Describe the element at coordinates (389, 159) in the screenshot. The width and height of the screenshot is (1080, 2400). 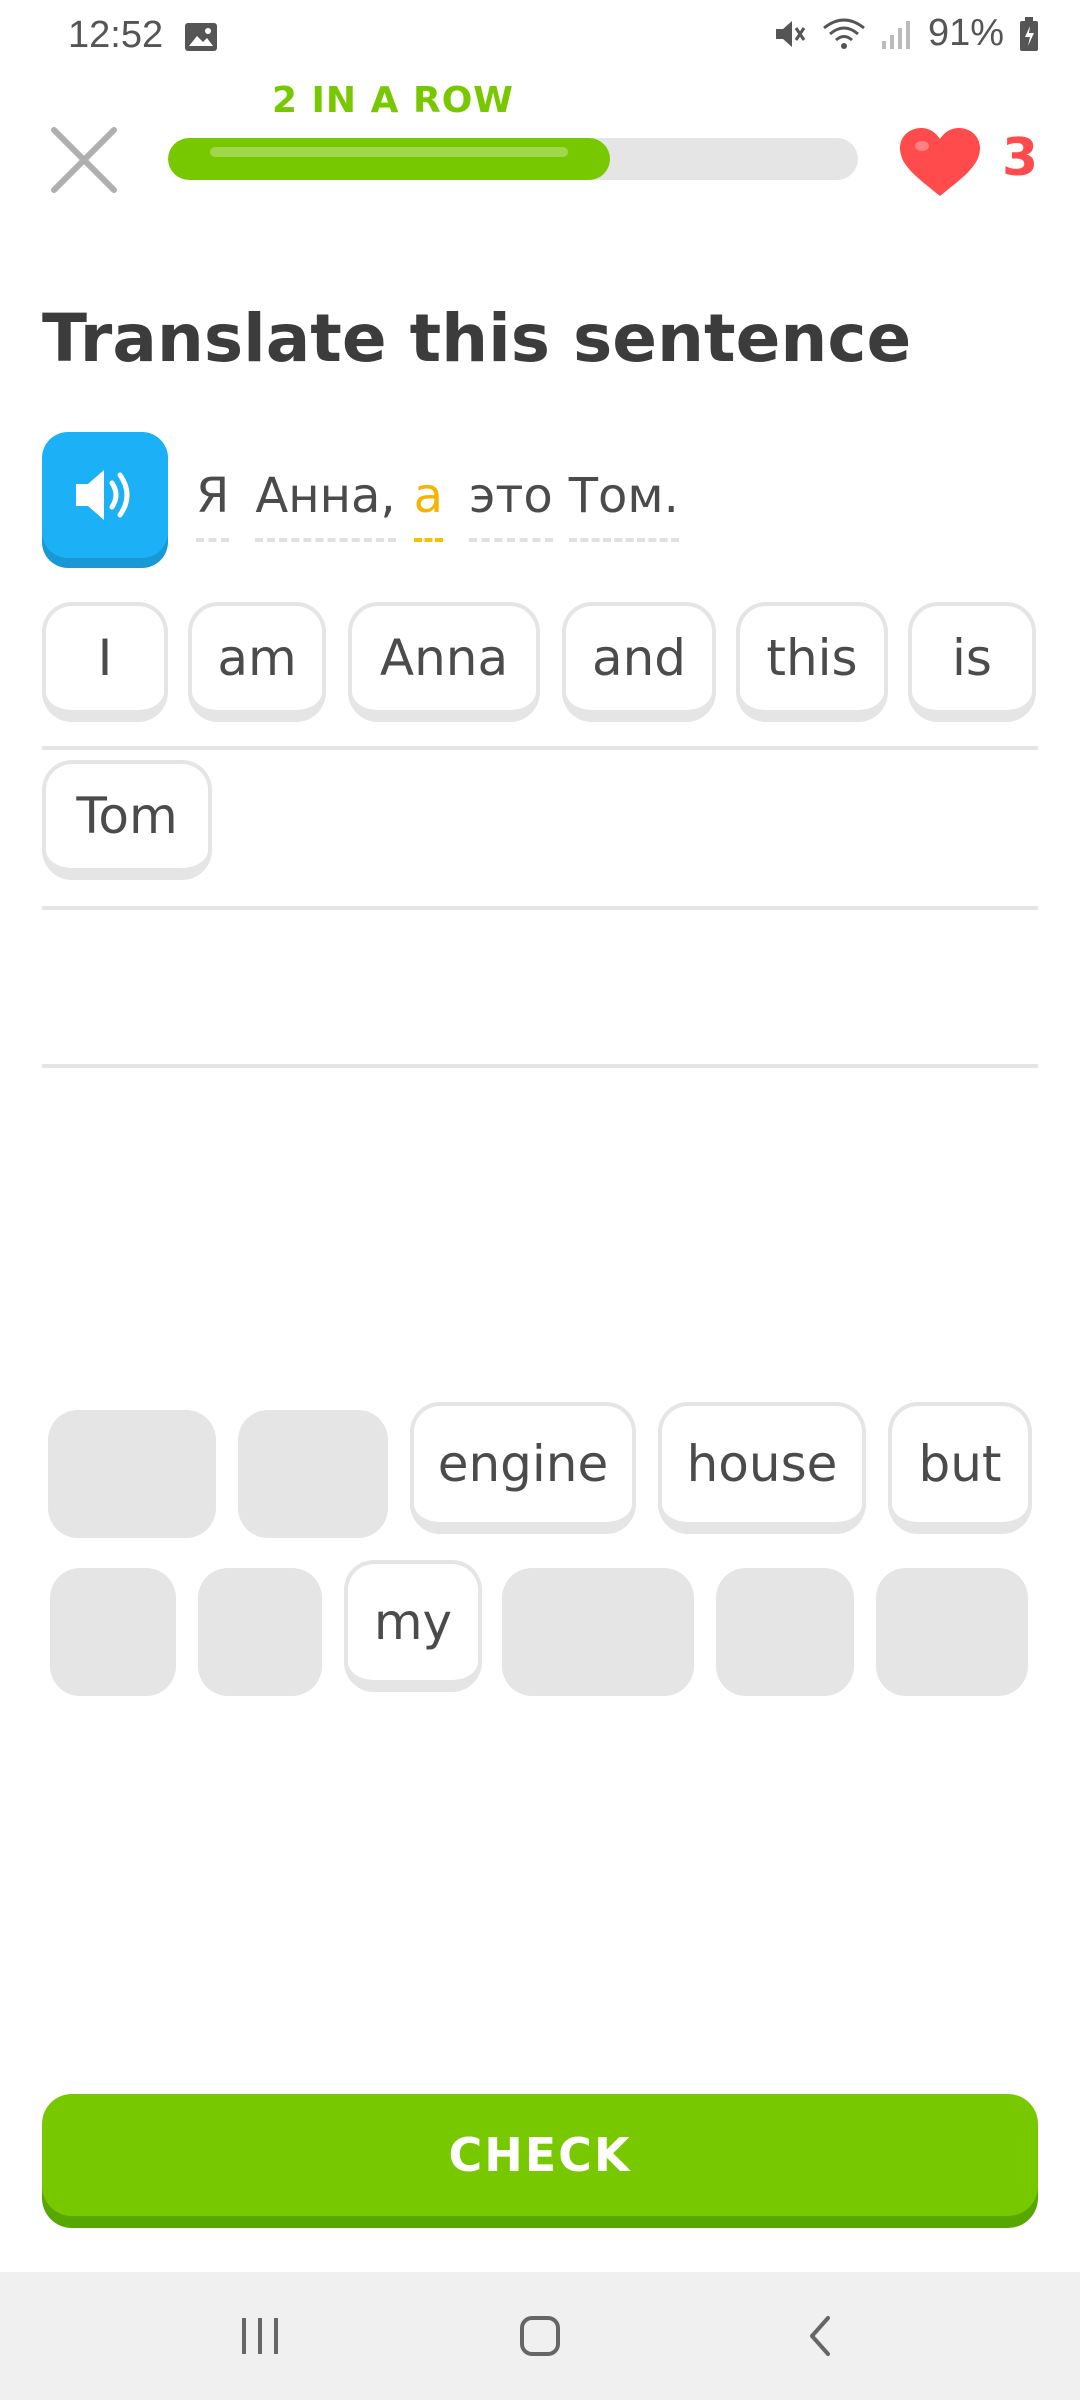
I see `progress-fill` at that location.